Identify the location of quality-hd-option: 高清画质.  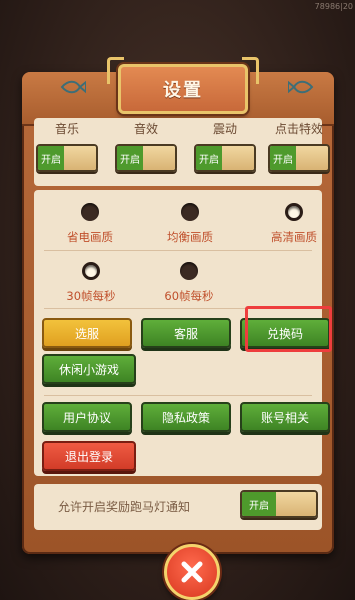
(294, 224).